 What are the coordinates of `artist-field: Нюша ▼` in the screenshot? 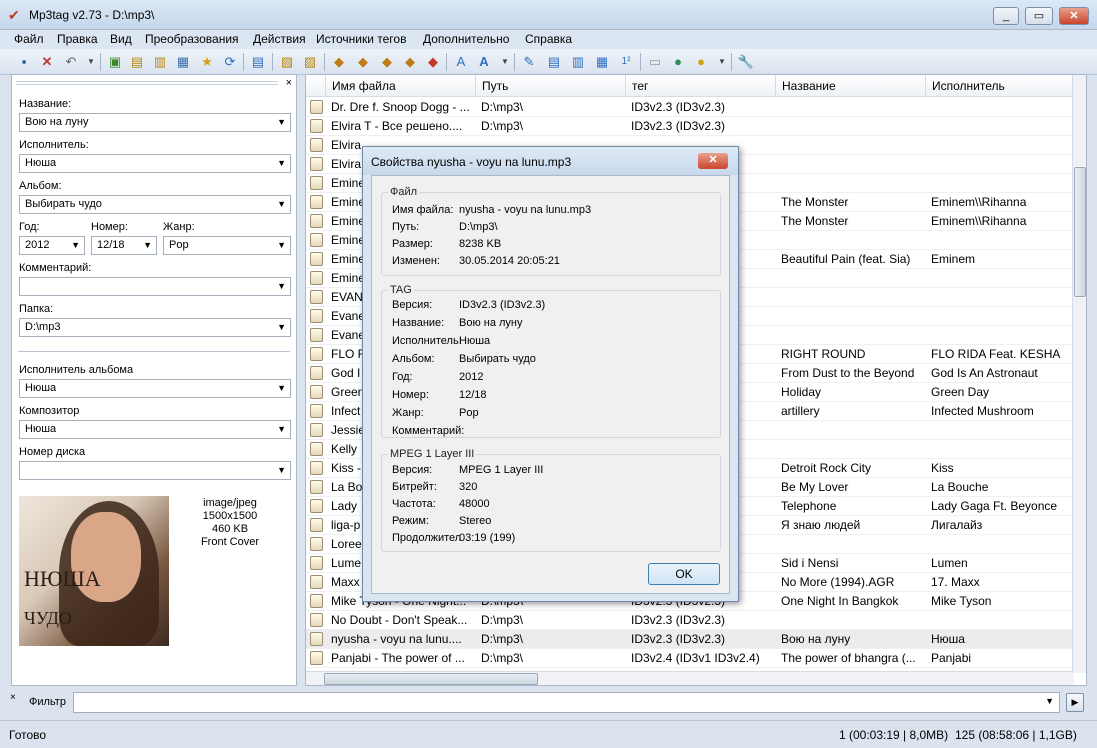 It's located at (155, 163).